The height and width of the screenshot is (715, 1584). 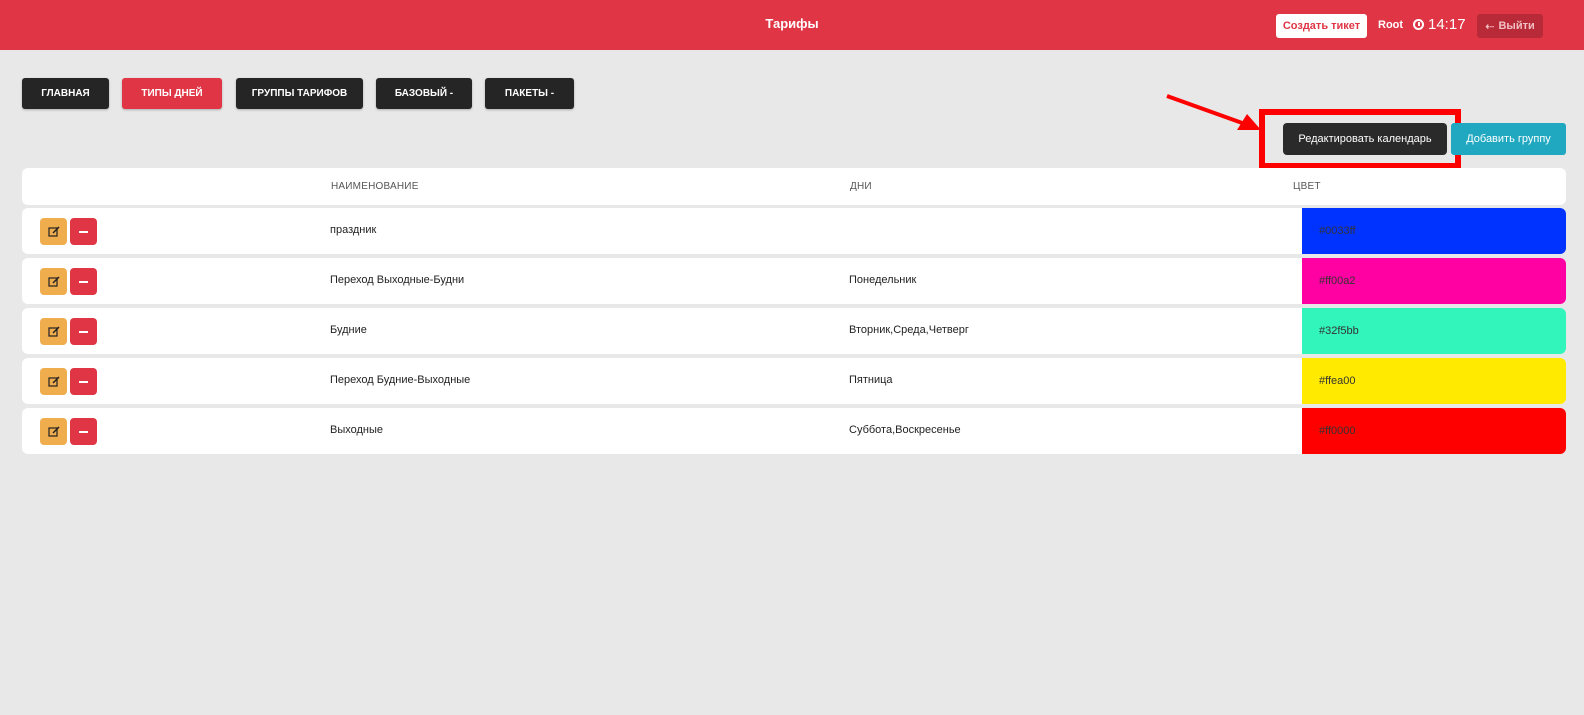 I want to click on row-color: #0033ff, so click(x=1434, y=231).